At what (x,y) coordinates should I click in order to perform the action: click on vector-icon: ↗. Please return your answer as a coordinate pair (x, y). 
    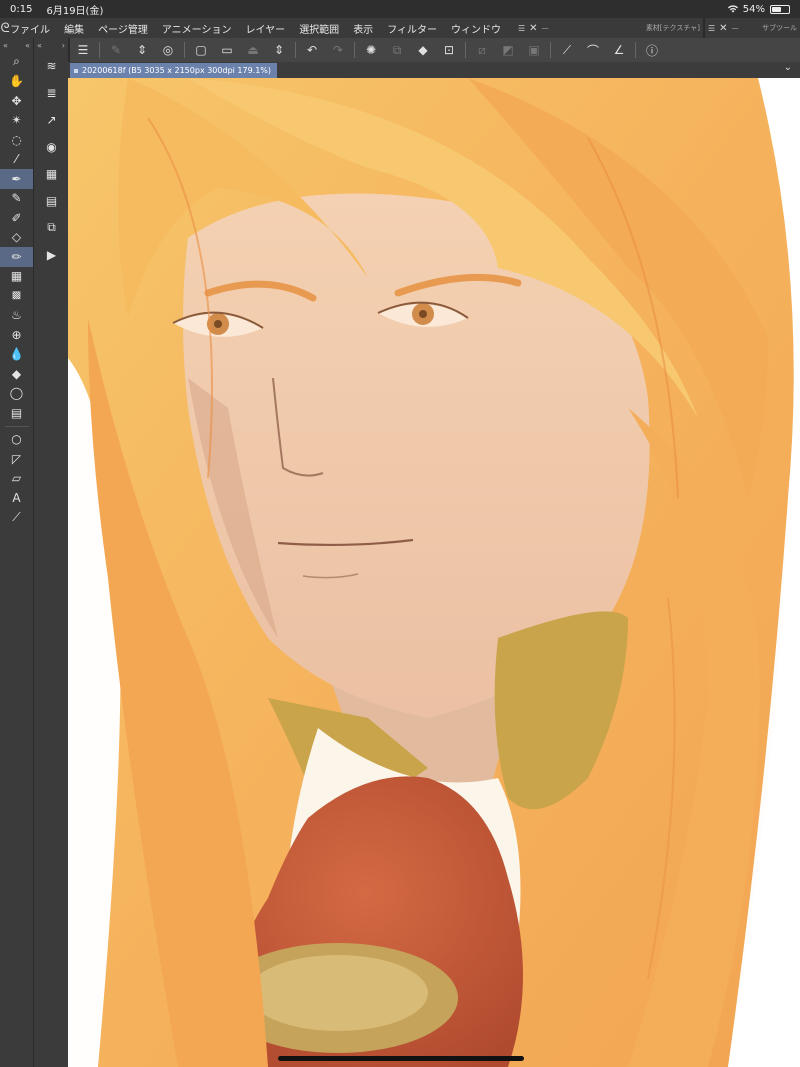
    Looking at the image, I should click on (51, 119).